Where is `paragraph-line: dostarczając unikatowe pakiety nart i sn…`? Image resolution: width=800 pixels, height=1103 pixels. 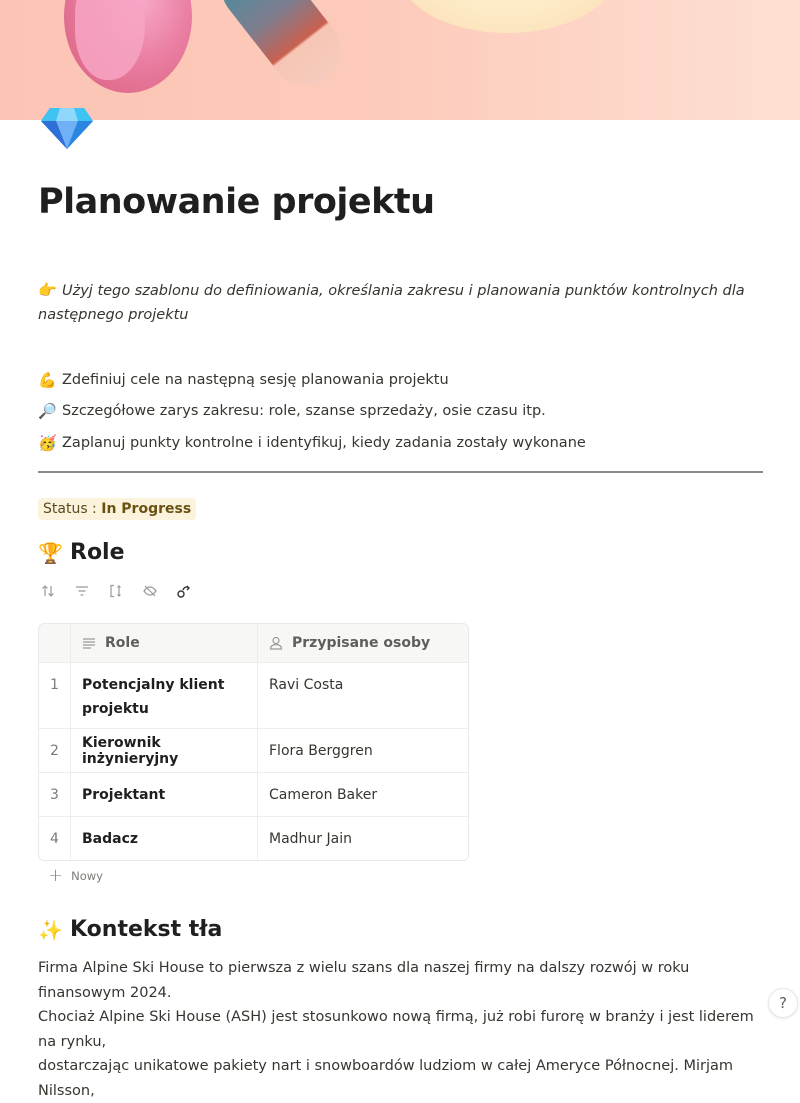
paragraph-line: dostarczając unikatowe pakiety nart i sn… is located at coordinates (385, 1078).